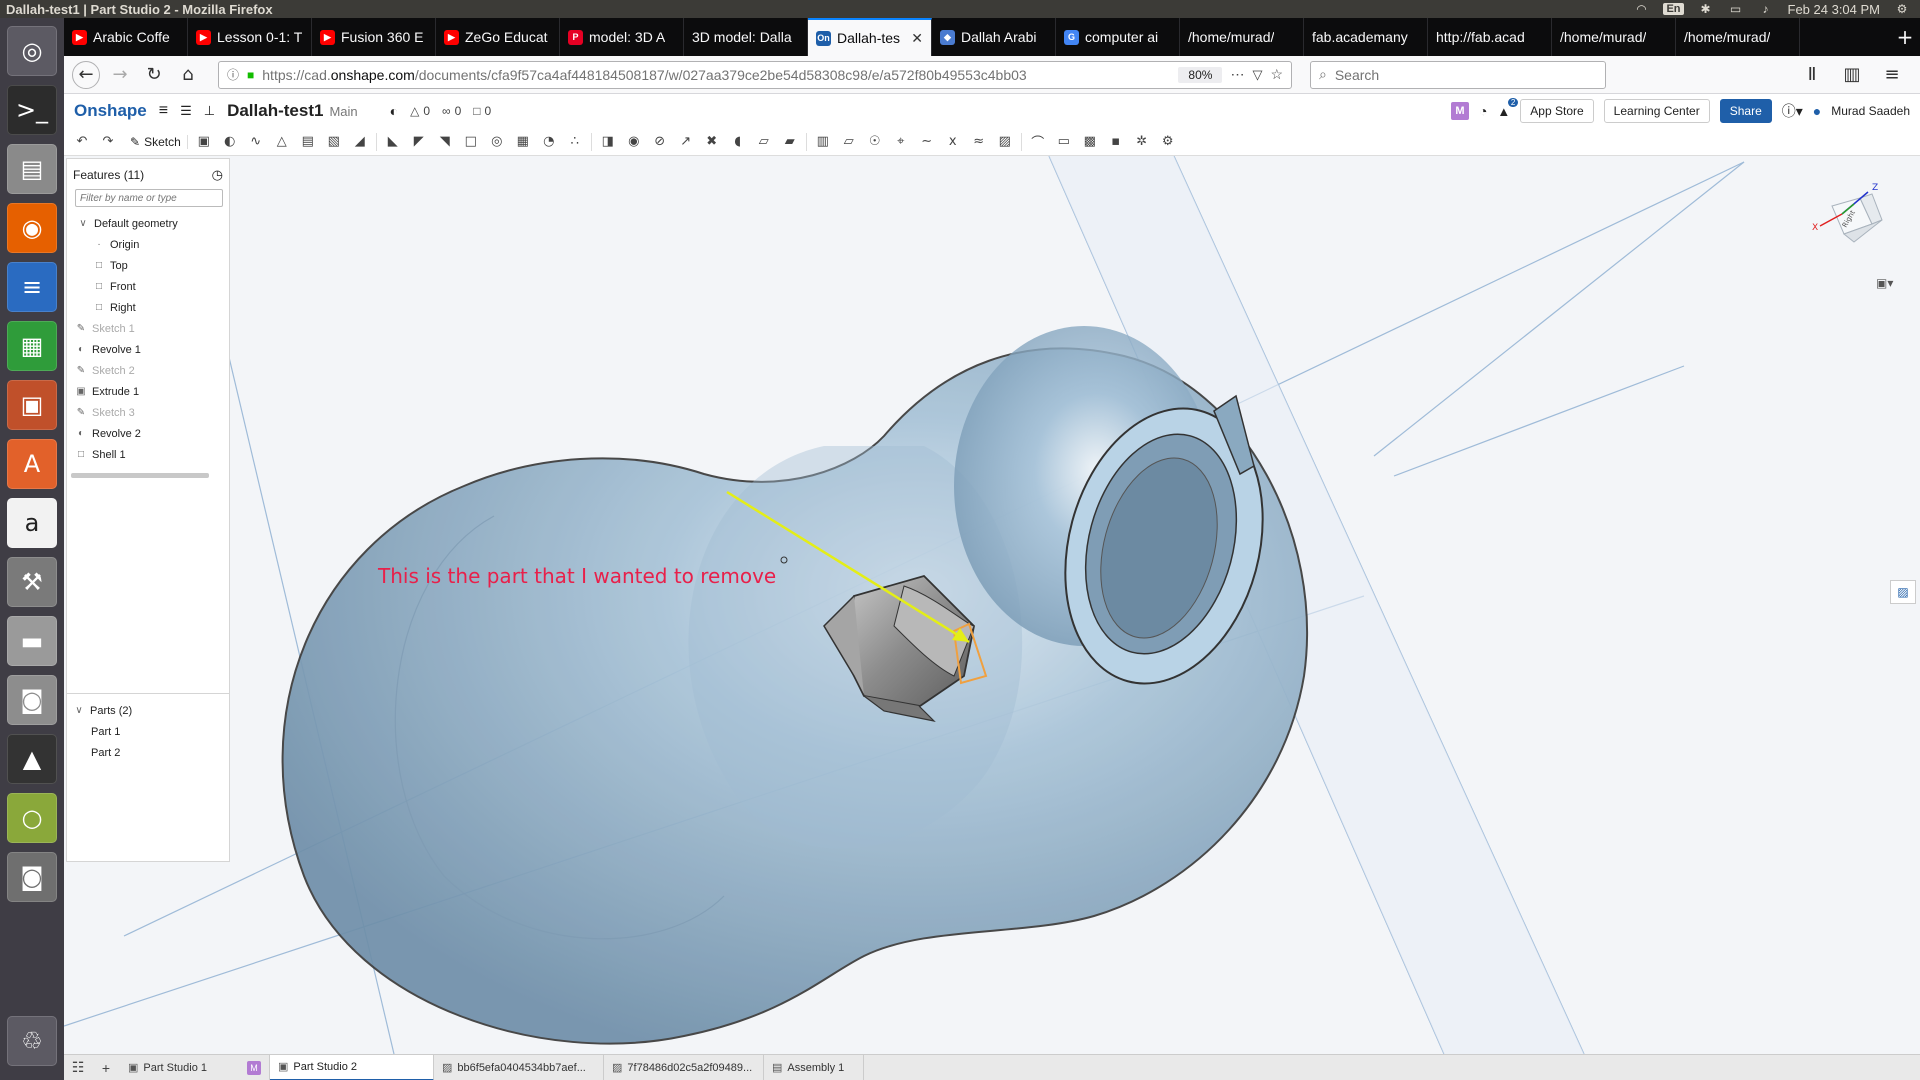  Describe the element at coordinates (282, 142) in the screenshot. I see `loft-icon: △` at that location.